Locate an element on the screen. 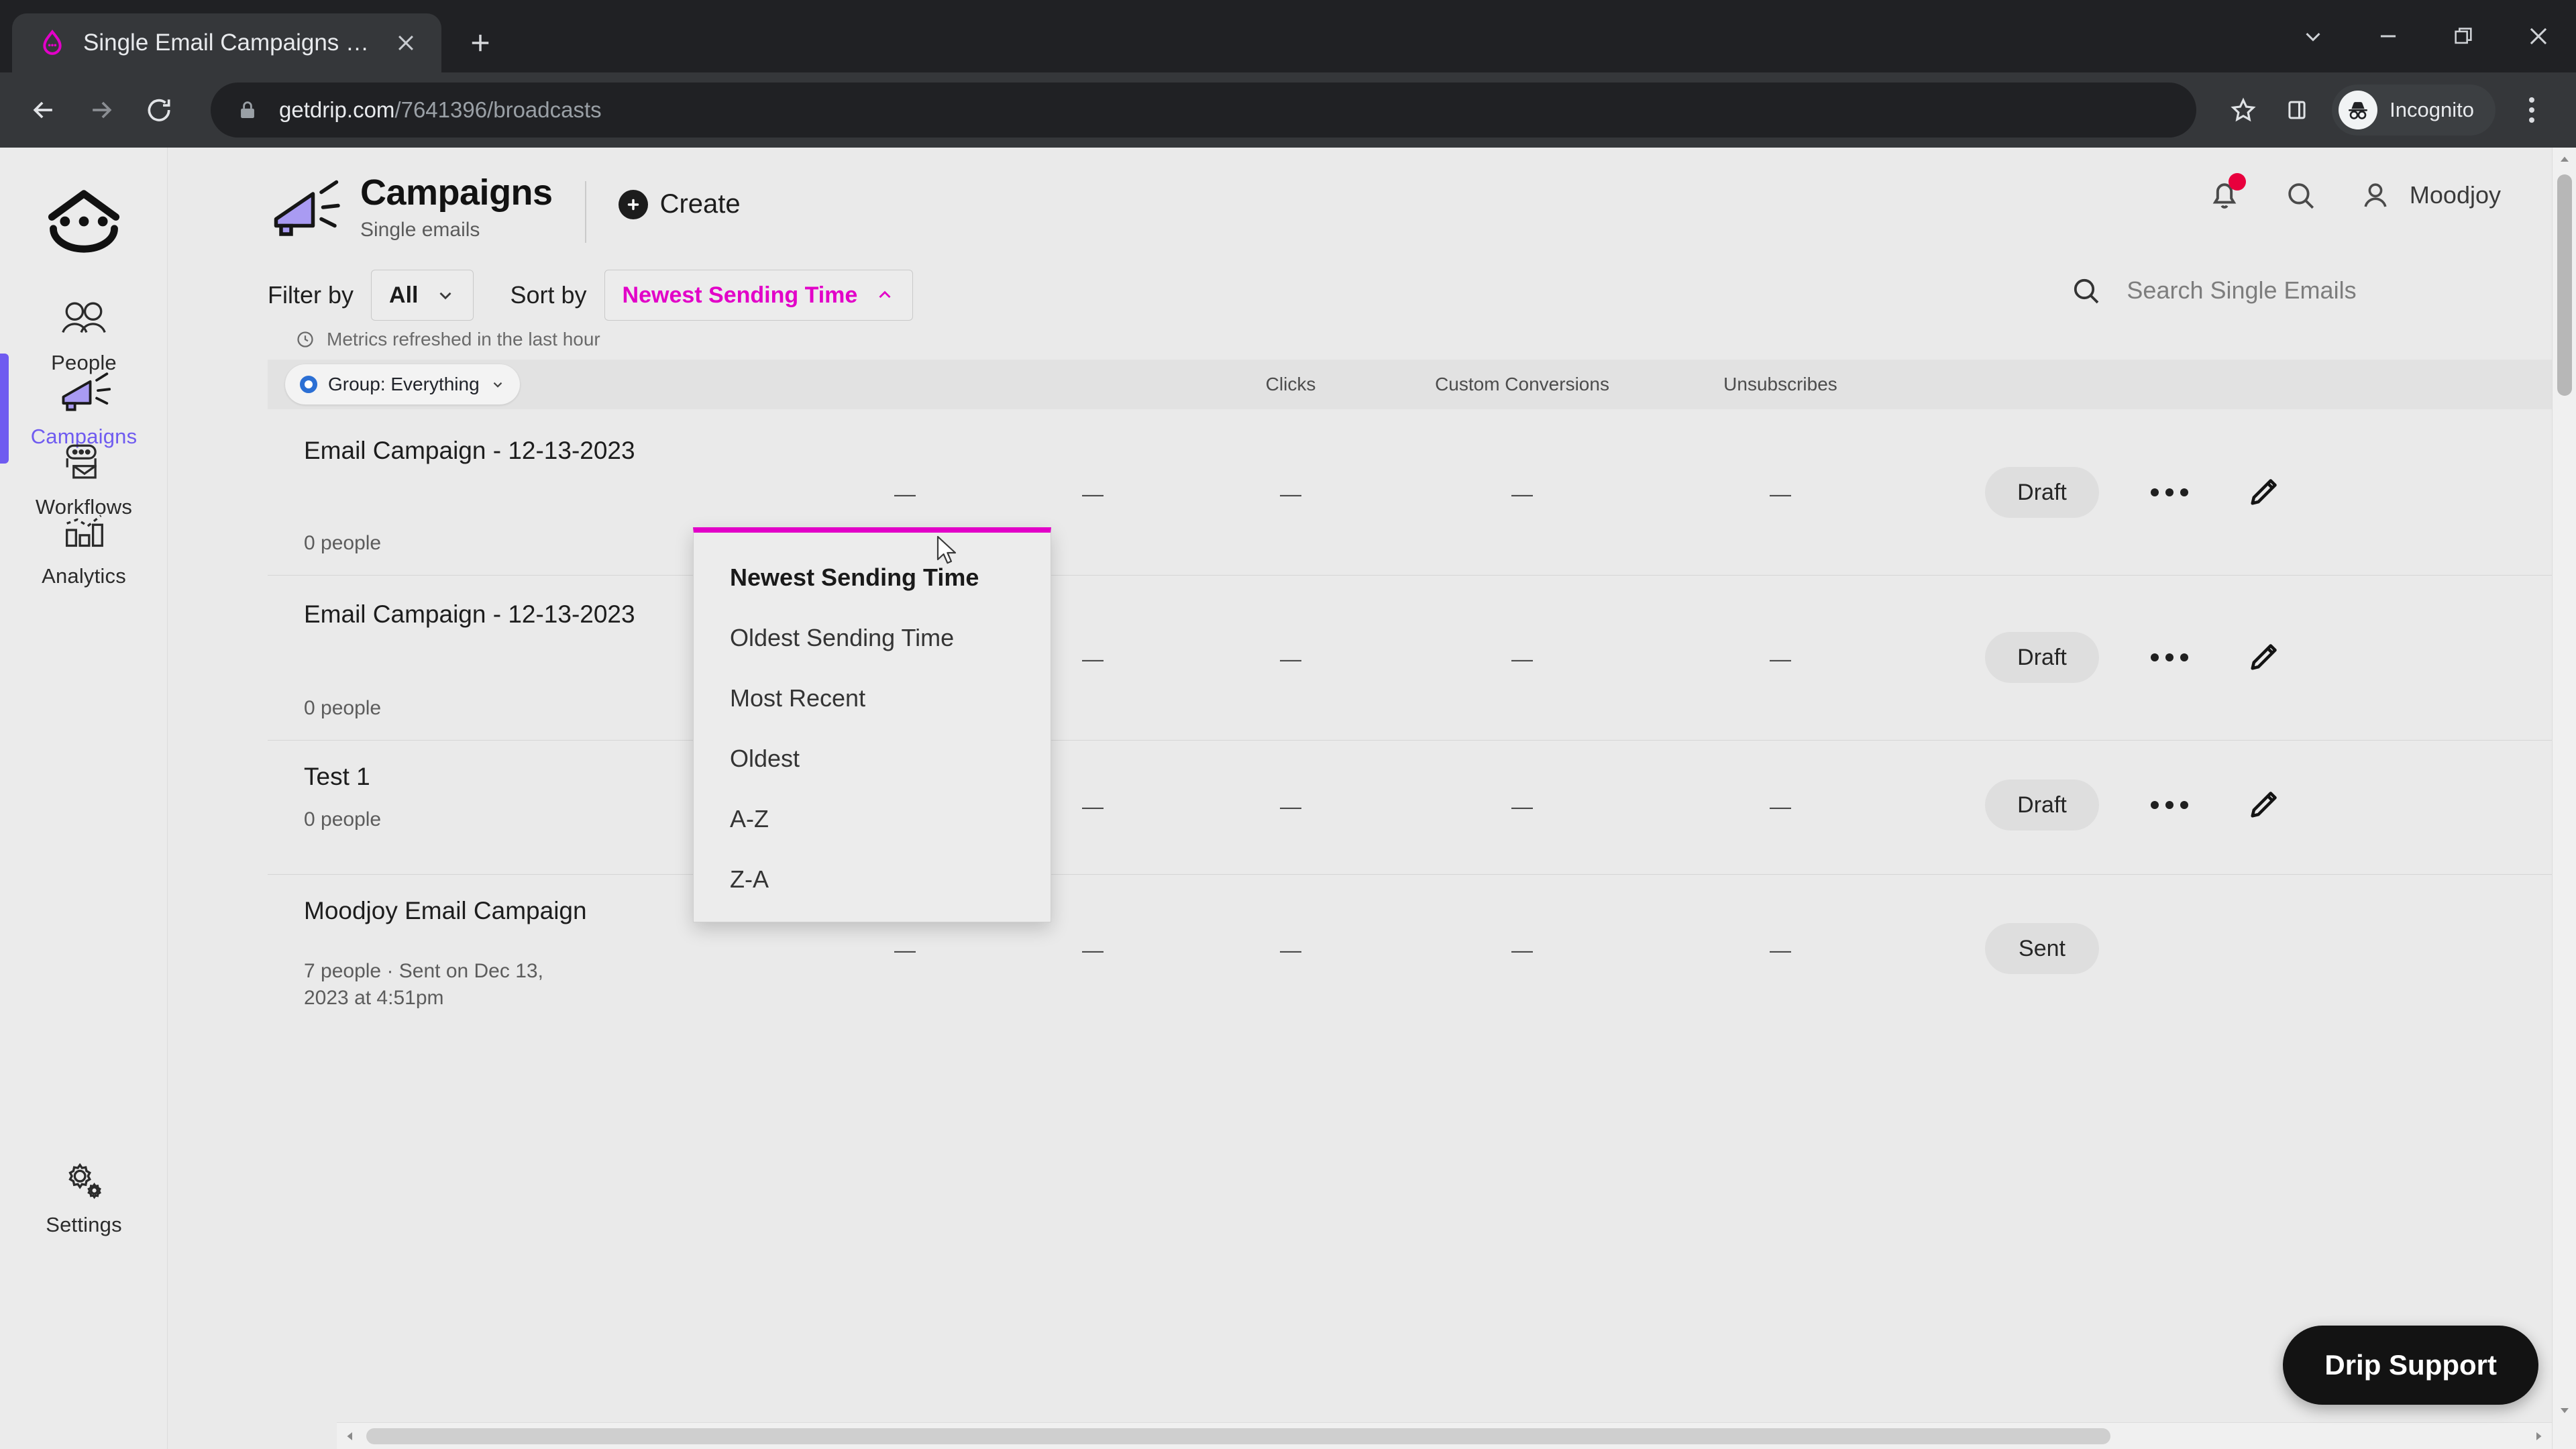 Image resolution: width=2576 pixels, height=1449 pixels. sort-option-z-a: Z-A is located at coordinates (872, 879).